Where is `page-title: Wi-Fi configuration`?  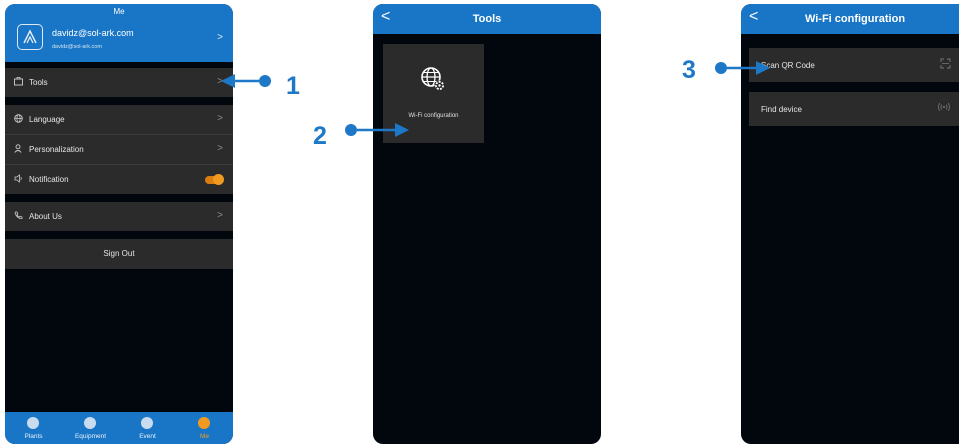
page-title: Wi-Fi configuration is located at coordinates (855, 19).